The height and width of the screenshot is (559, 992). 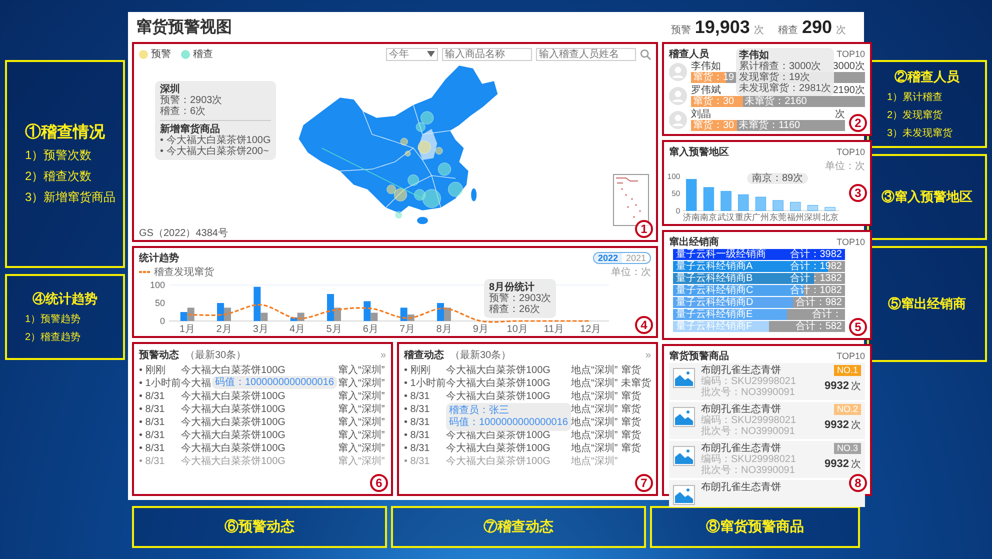 What do you see at coordinates (53, 337) in the screenshot?
I see `note-item: 2）稽查趋势` at bounding box center [53, 337].